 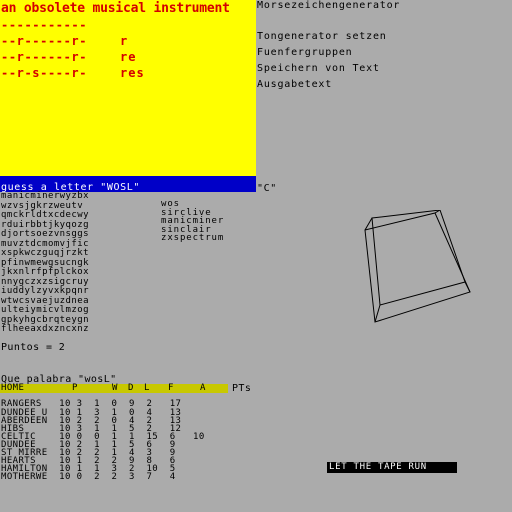 I want to click on cube-front-face, so click(x=417, y=267).